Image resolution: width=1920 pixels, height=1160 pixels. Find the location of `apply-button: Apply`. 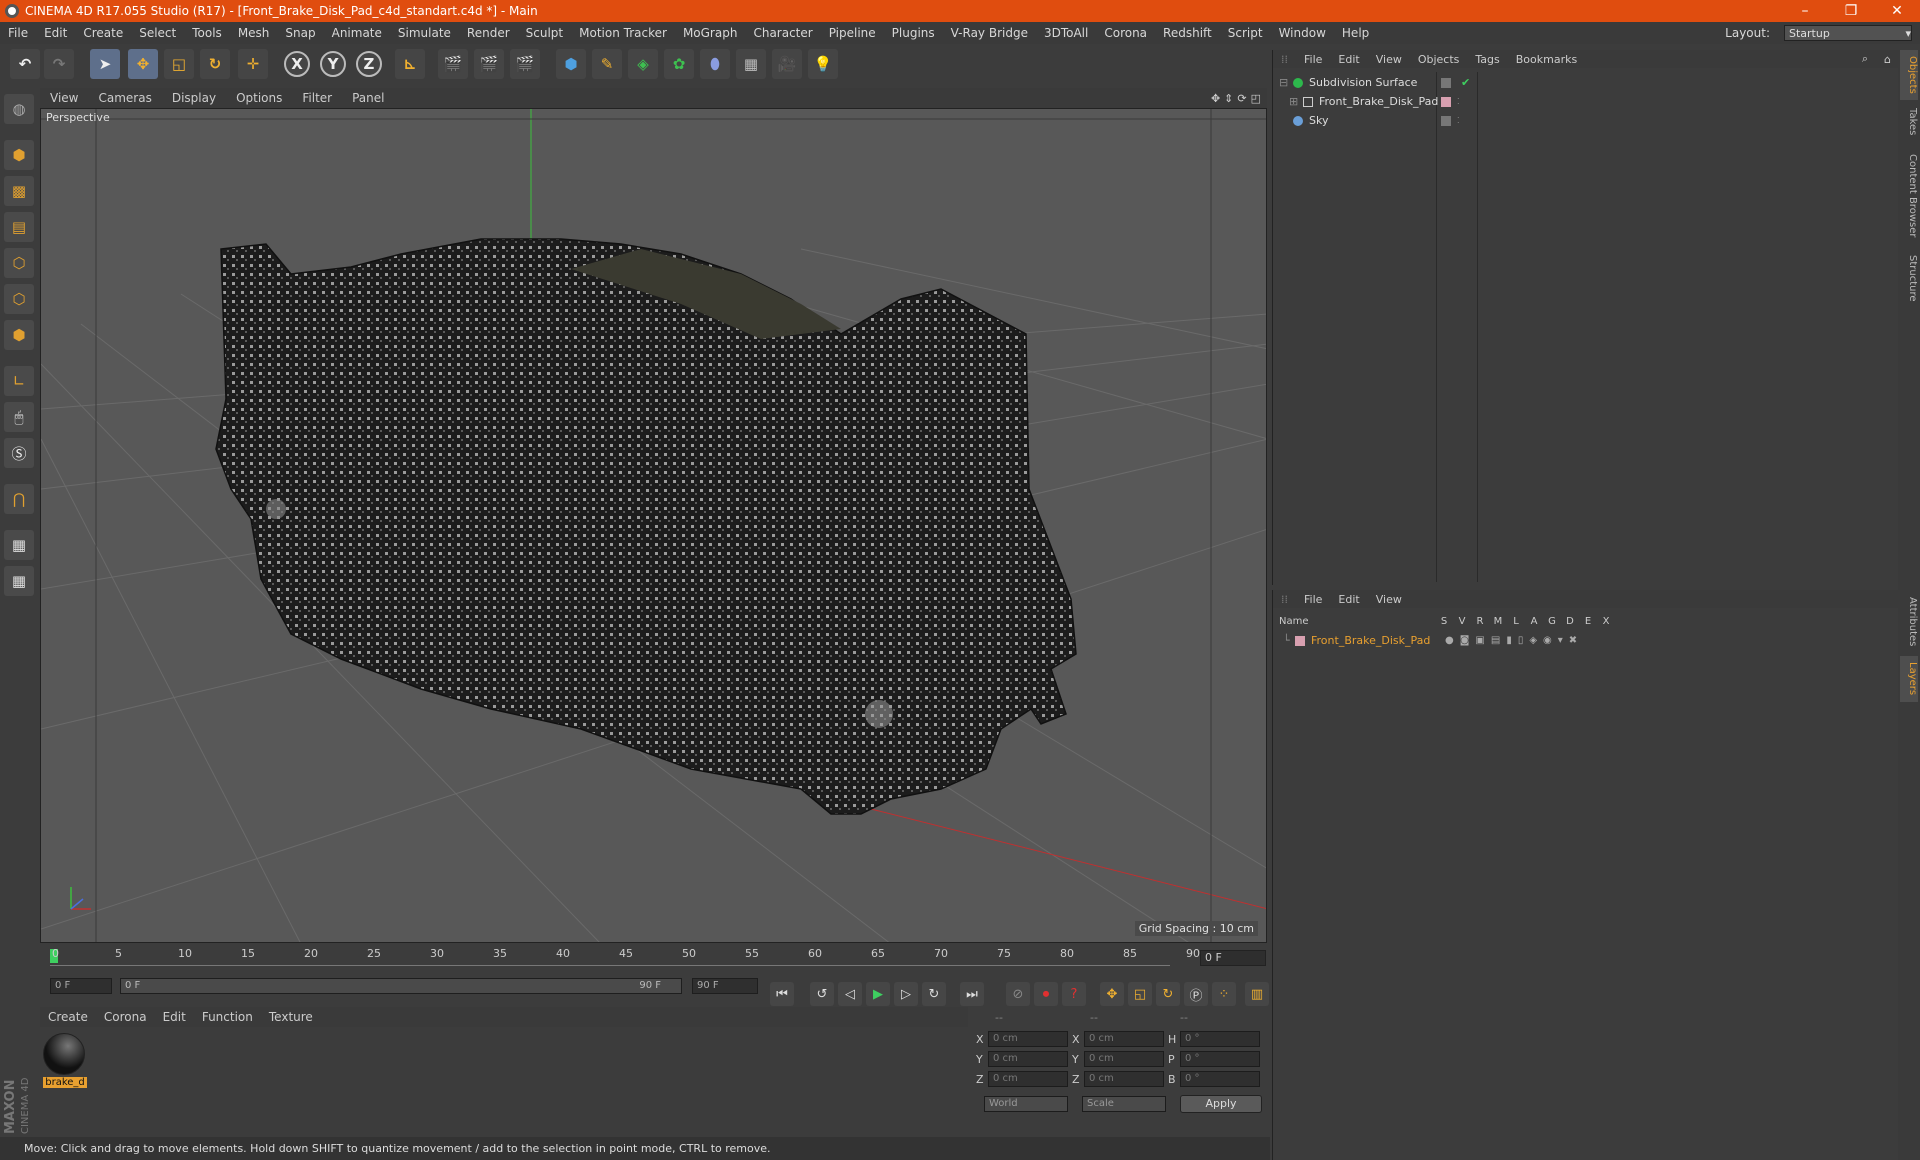

apply-button: Apply is located at coordinates (1221, 1104).